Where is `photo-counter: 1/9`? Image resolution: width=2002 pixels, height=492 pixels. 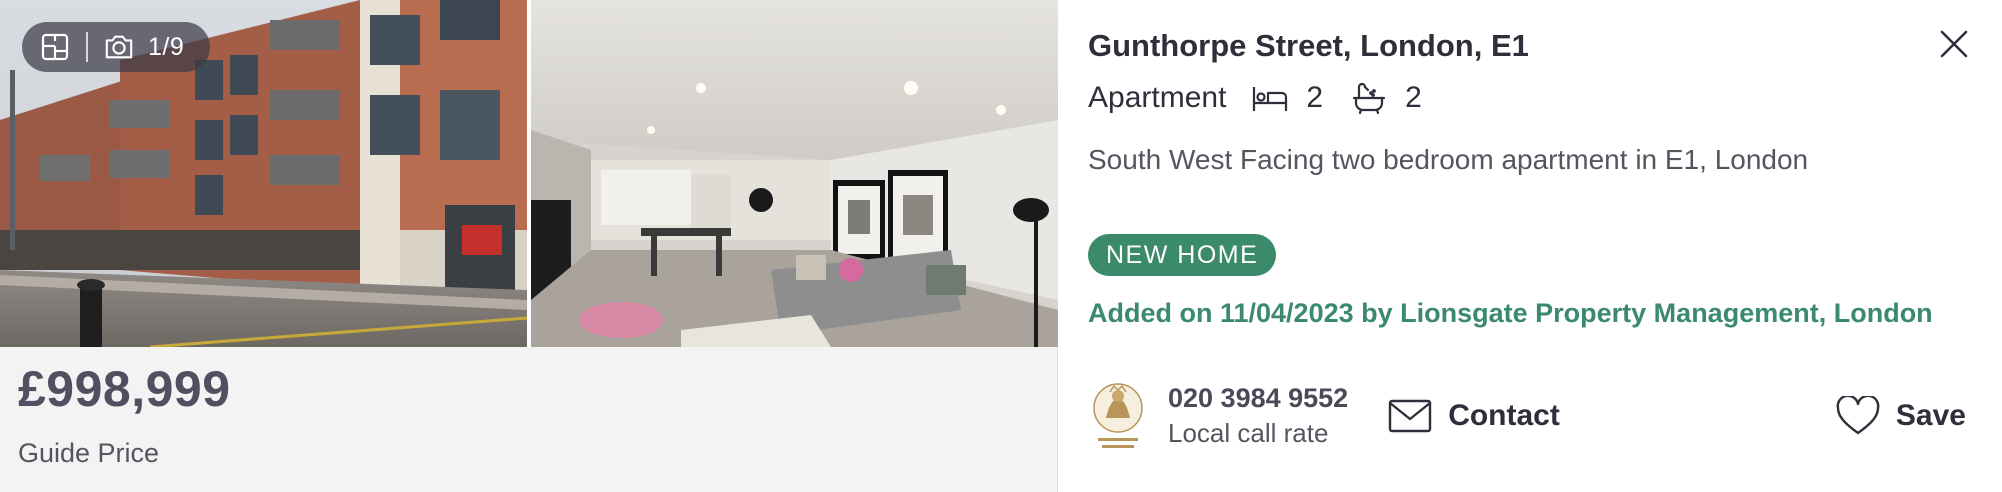 photo-counter: 1/9 is located at coordinates (166, 46).